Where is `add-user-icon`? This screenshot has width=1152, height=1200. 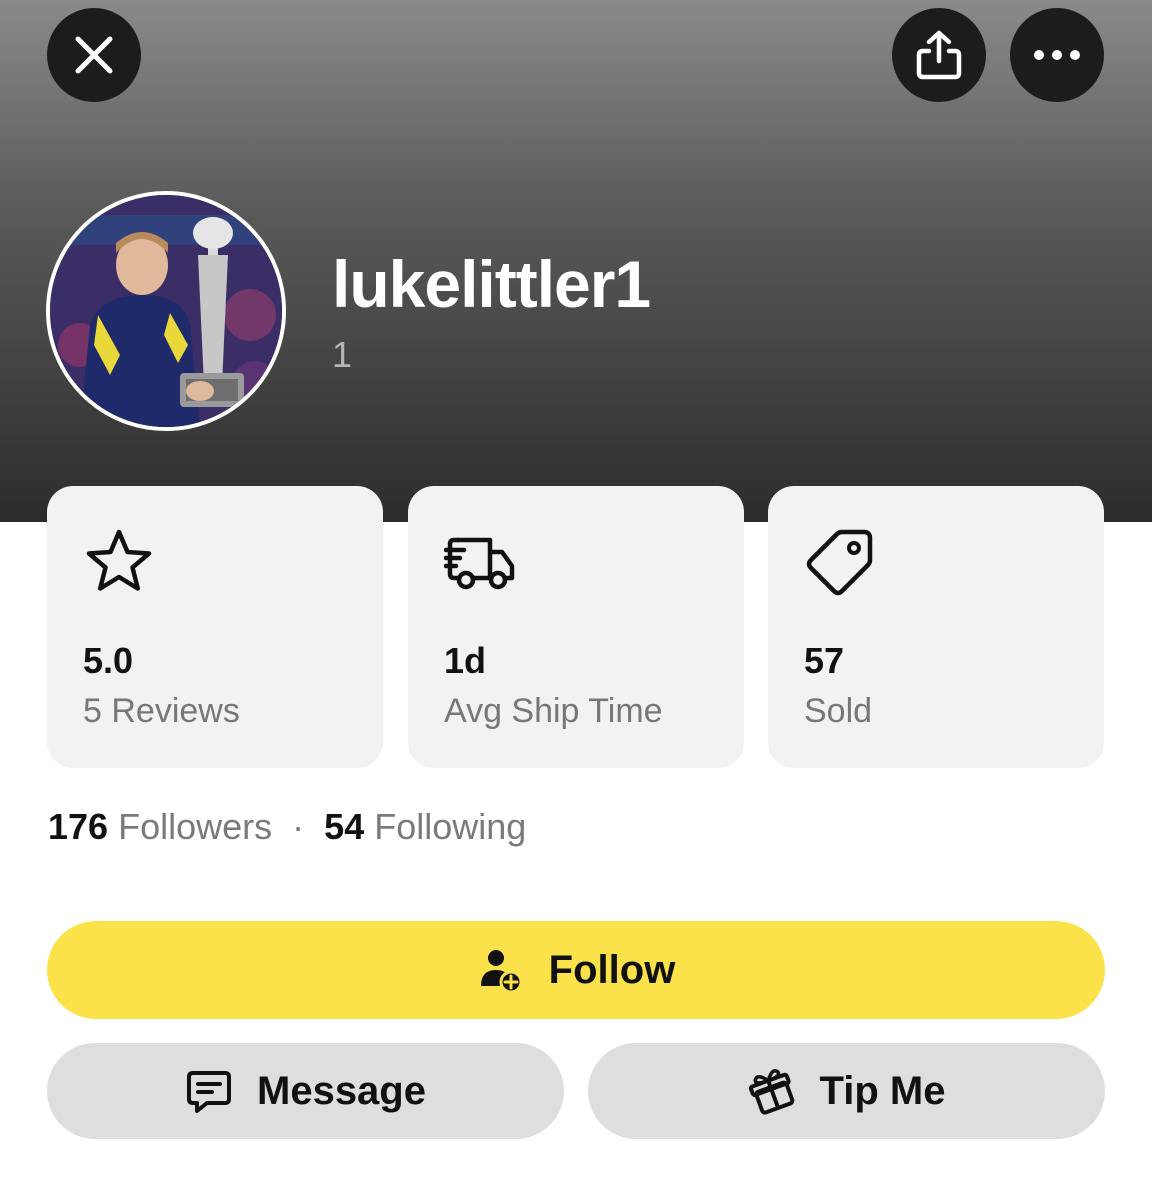 add-user-icon is located at coordinates (501, 970).